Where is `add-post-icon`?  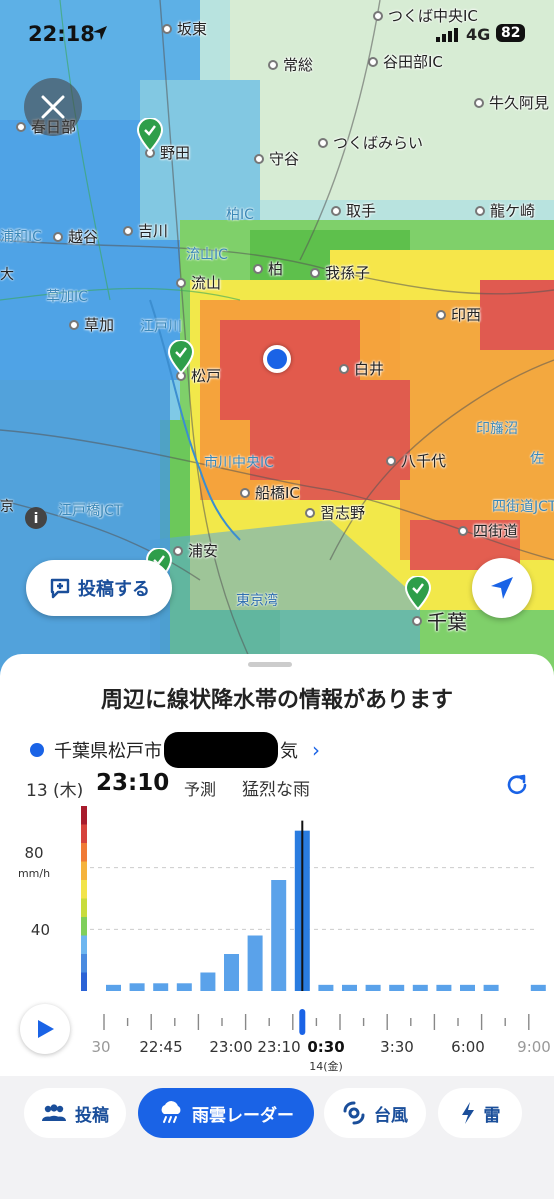 add-post-icon is located at coordinates (60, 588).